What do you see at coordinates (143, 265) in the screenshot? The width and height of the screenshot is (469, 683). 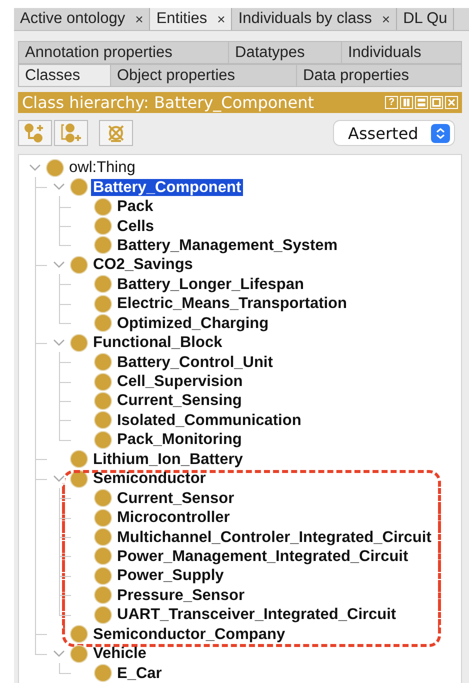 I see `class-name: CO2_Savings` at bounding box center [143, 265].